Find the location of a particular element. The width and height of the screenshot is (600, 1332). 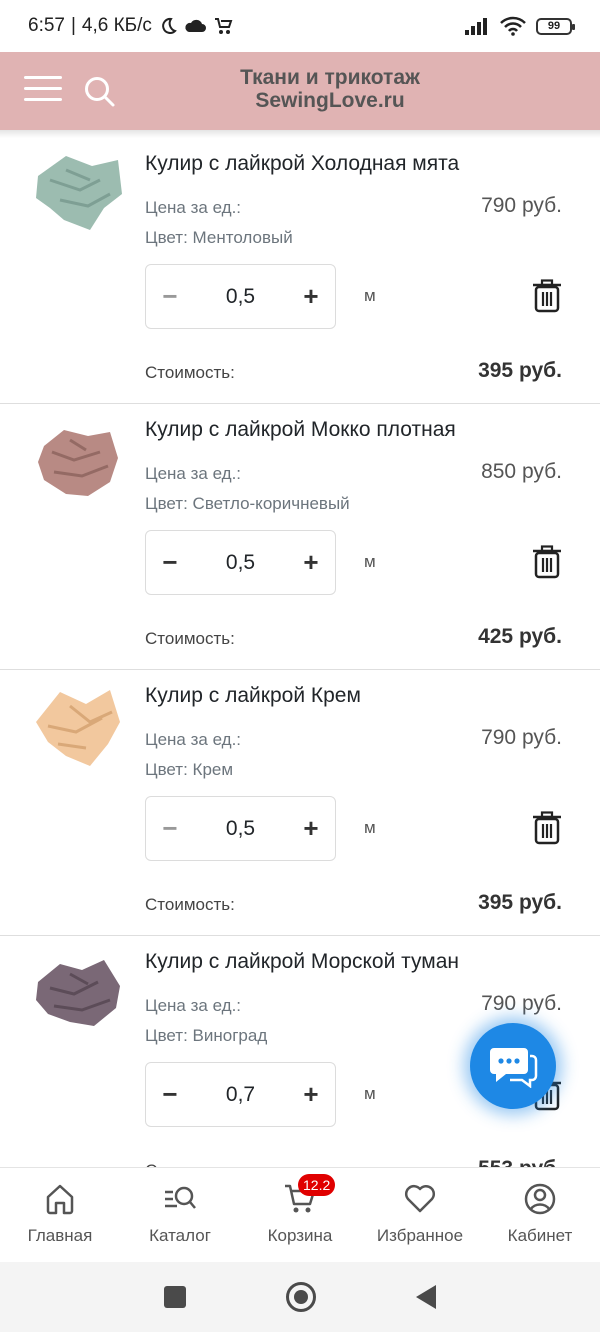

heart-icon is located at coordinates (420, 1198).